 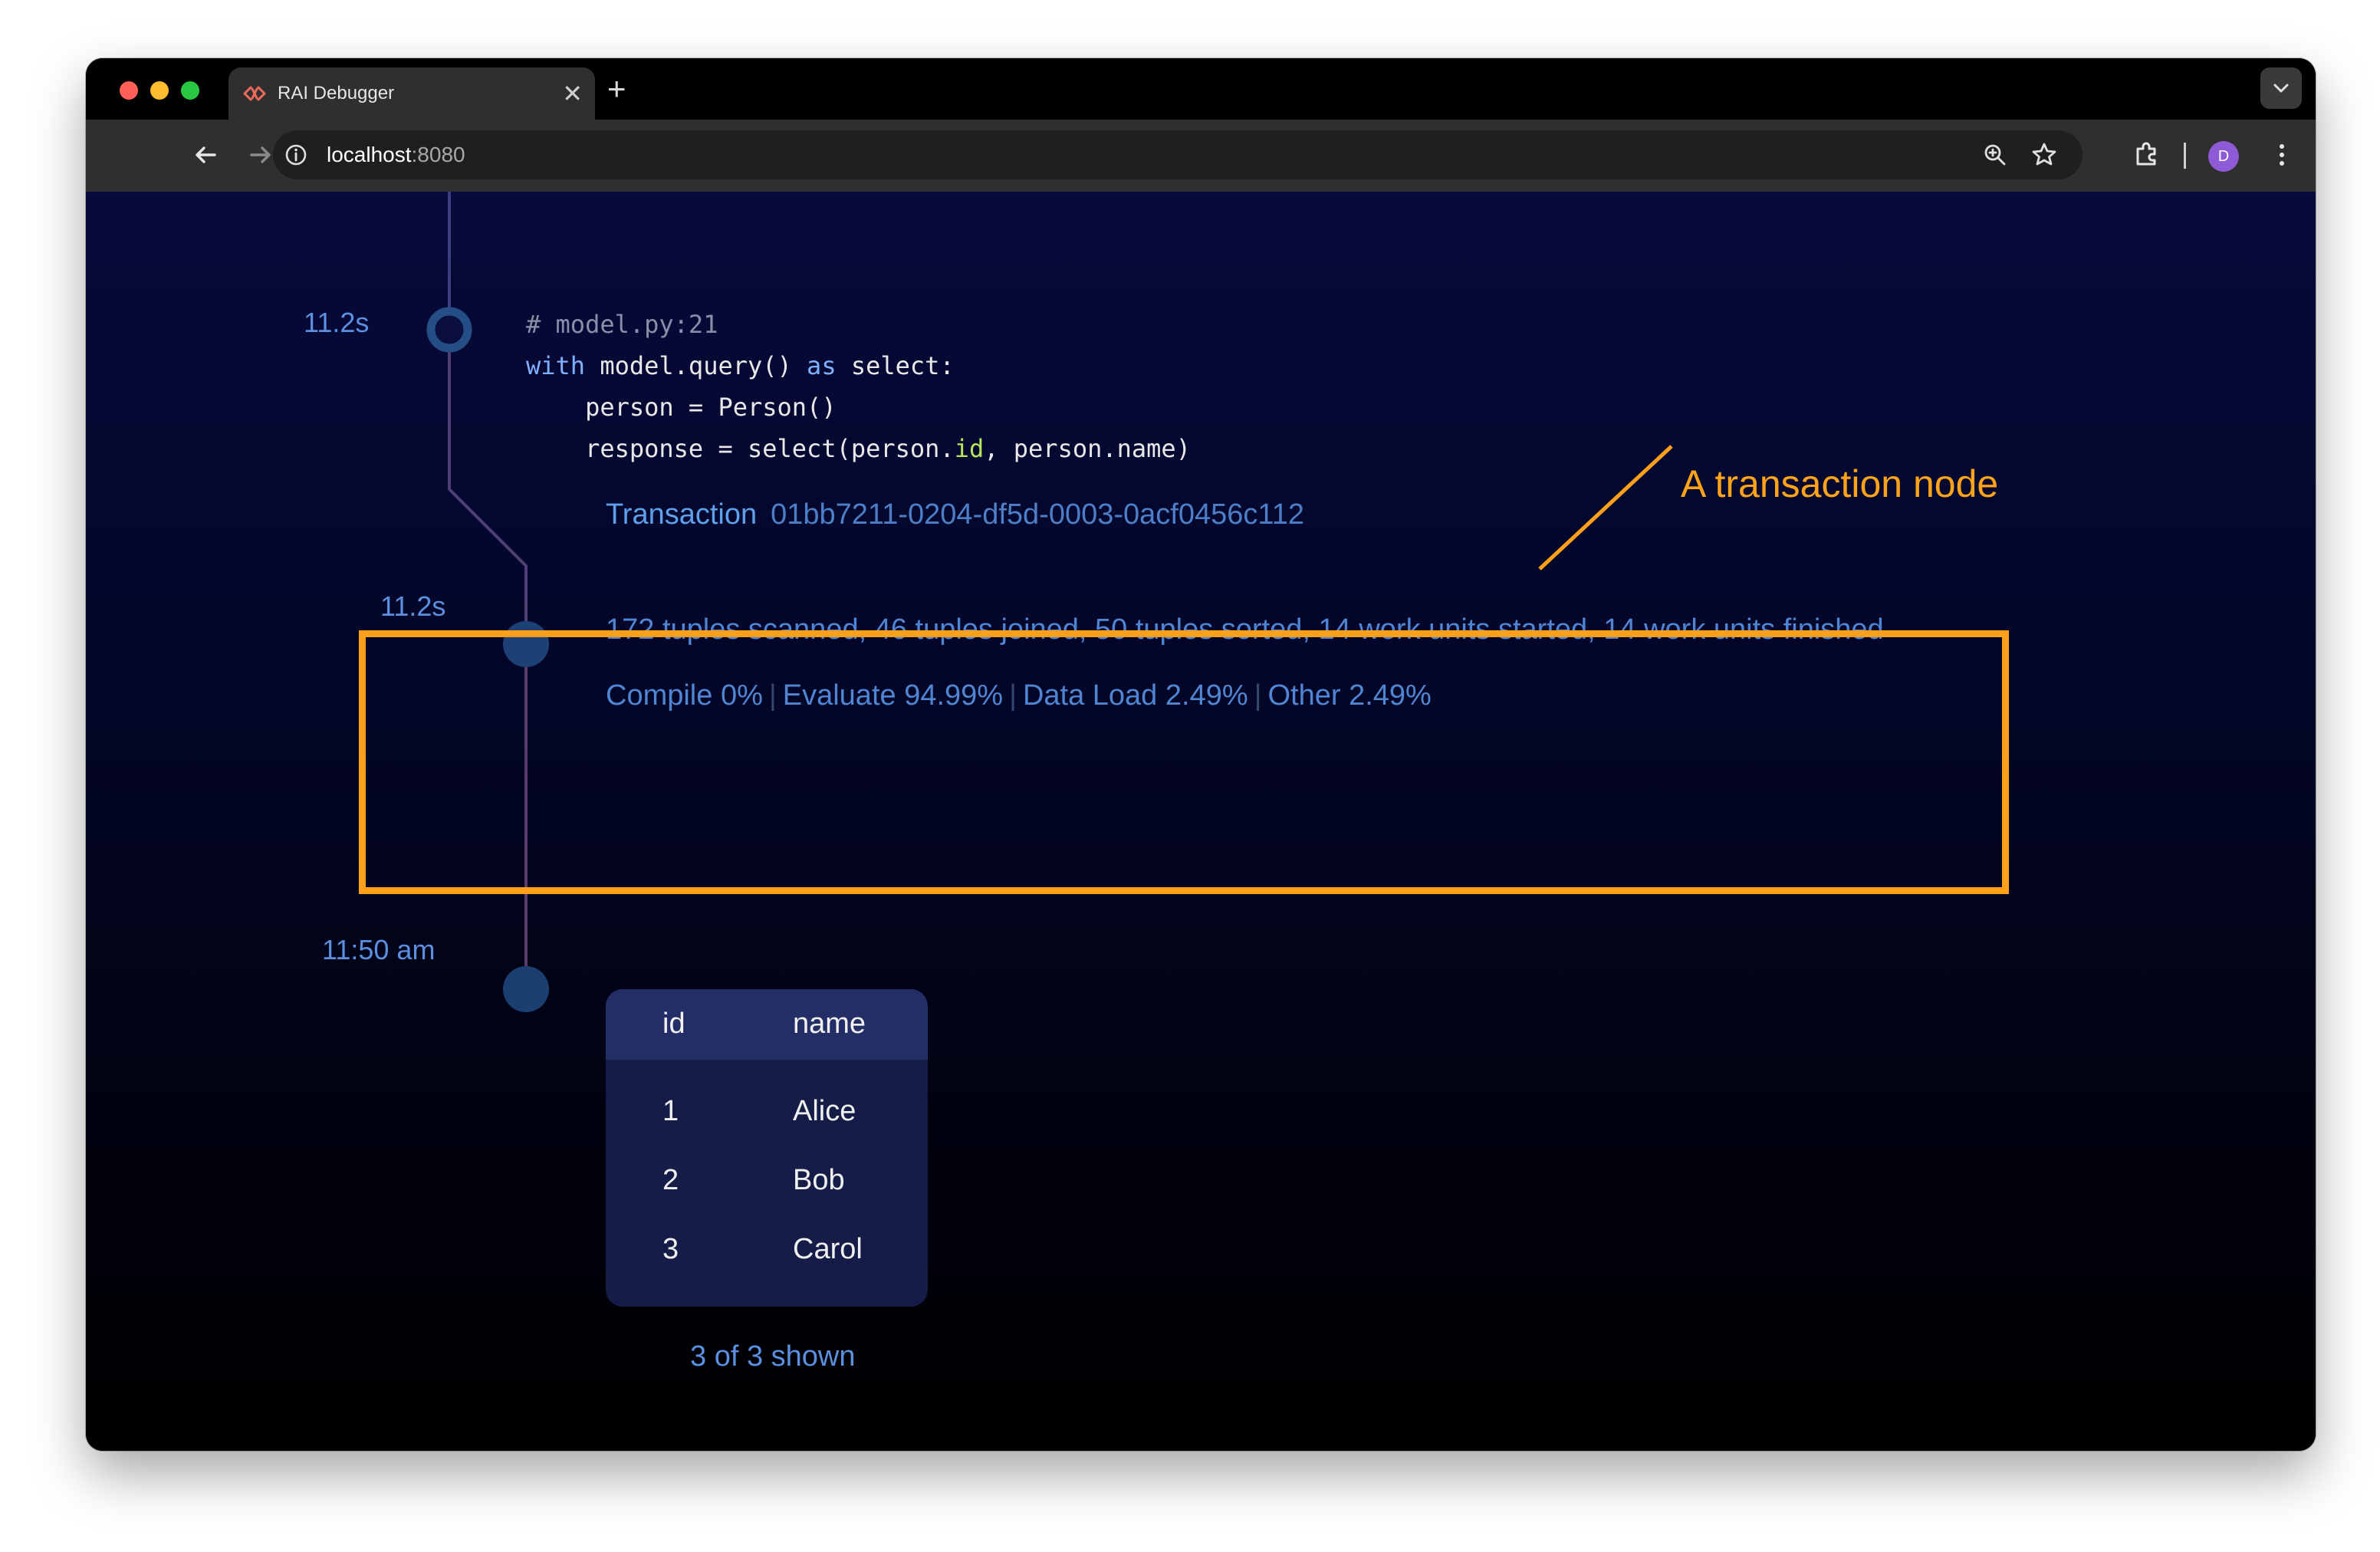 What do you see at coordinates (2044, 155) in the screenshot?
I see `bookmark-star-icon` at bounding box center [2044, 155].